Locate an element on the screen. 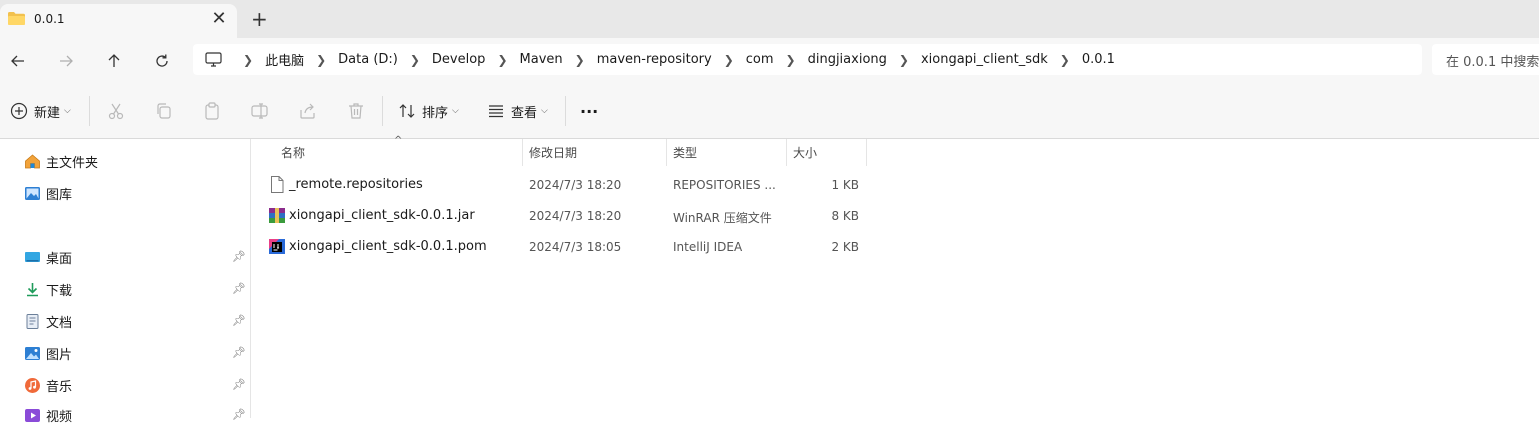 The width and height of the screenshot is (1539, 425). sidebar-item-label: 文档 is located at coordinates (59, 323).